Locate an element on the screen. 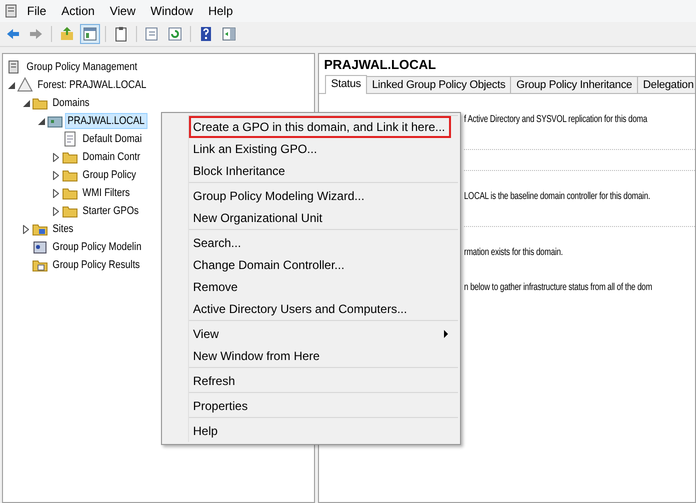 The width and height of the screenshot is (696, 503). domain-title: PRAJWAL.LOCAL is located at coordinates (379, 64).